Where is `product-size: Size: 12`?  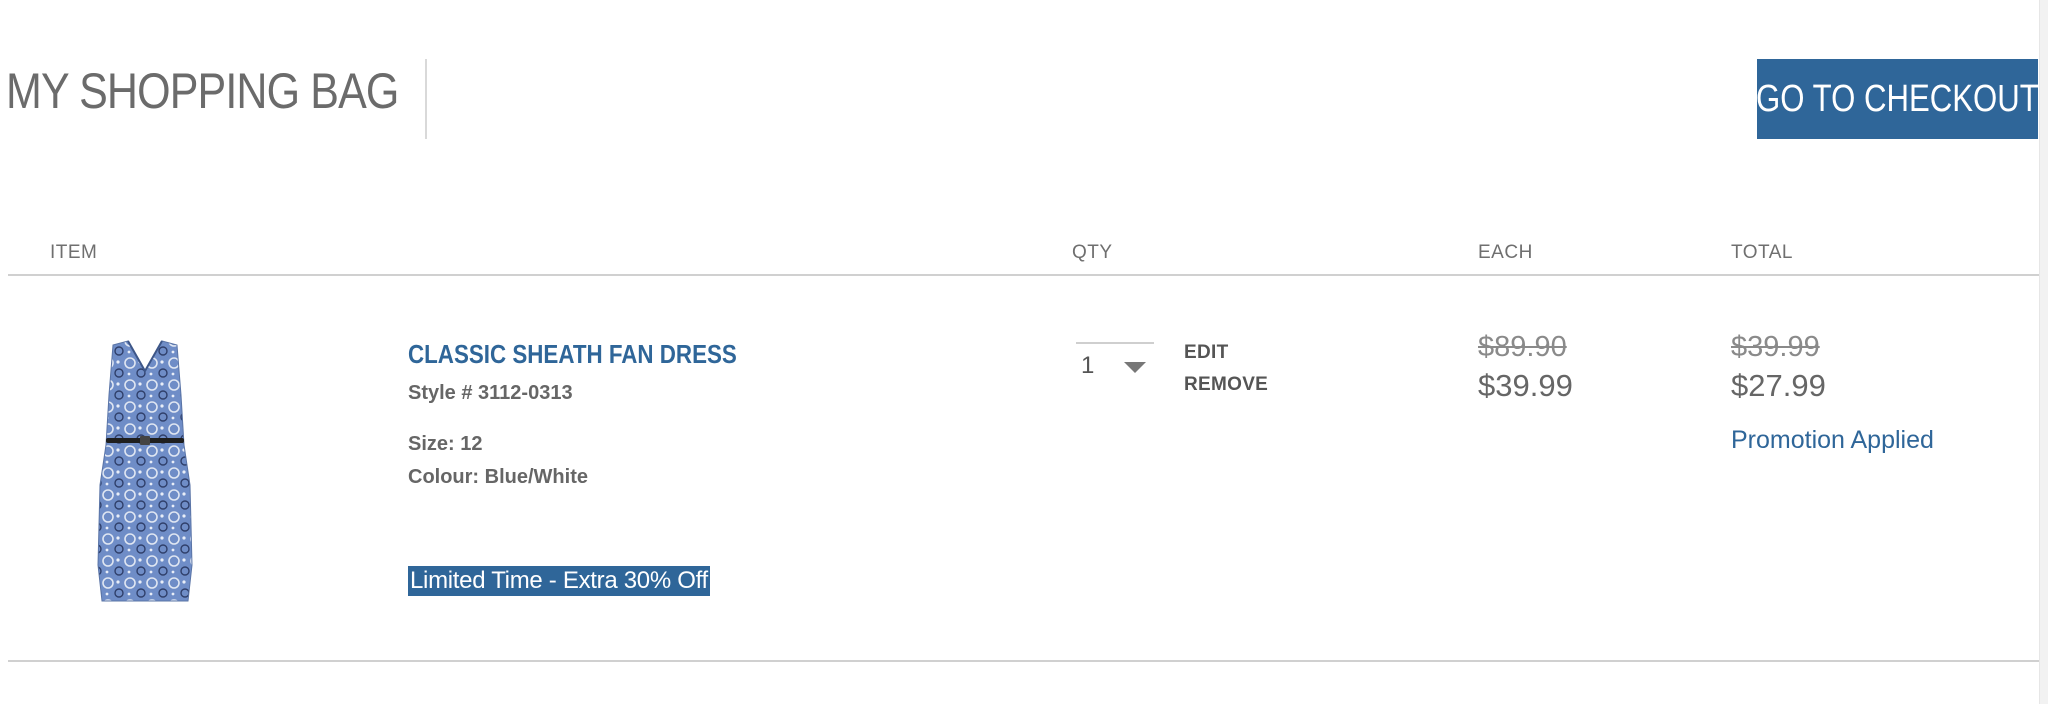 product-size: Size: 12 is located at coordinates (445, 444).